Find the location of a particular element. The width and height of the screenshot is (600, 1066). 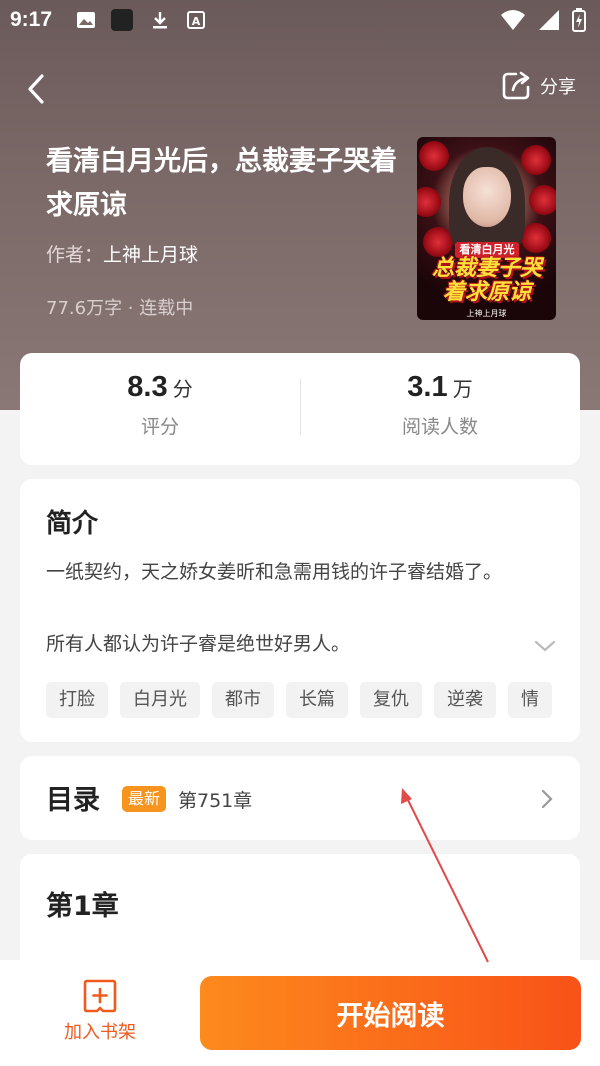

toc-row: 目录 最新 第751章 is located at coordinates (300, 798).